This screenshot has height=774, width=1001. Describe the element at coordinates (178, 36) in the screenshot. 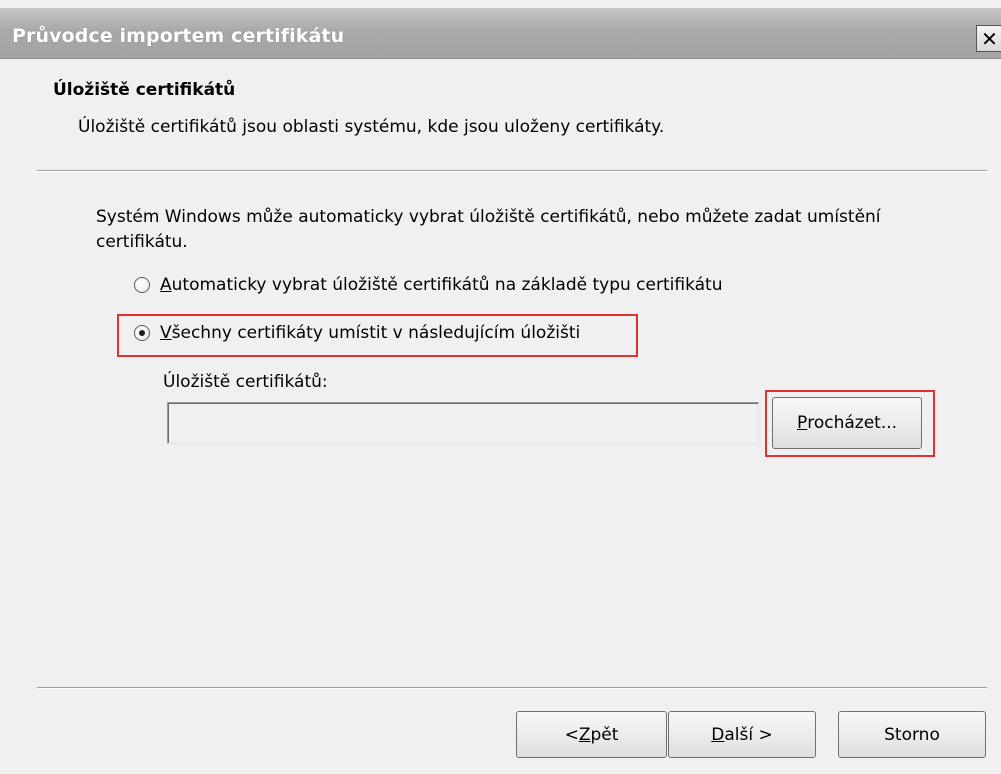

I see `window-title: Průvodce importem certifikátu` at that location.